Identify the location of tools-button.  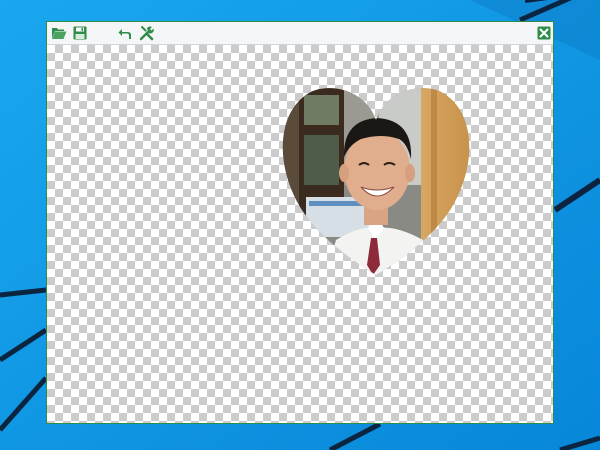
(147, 33).